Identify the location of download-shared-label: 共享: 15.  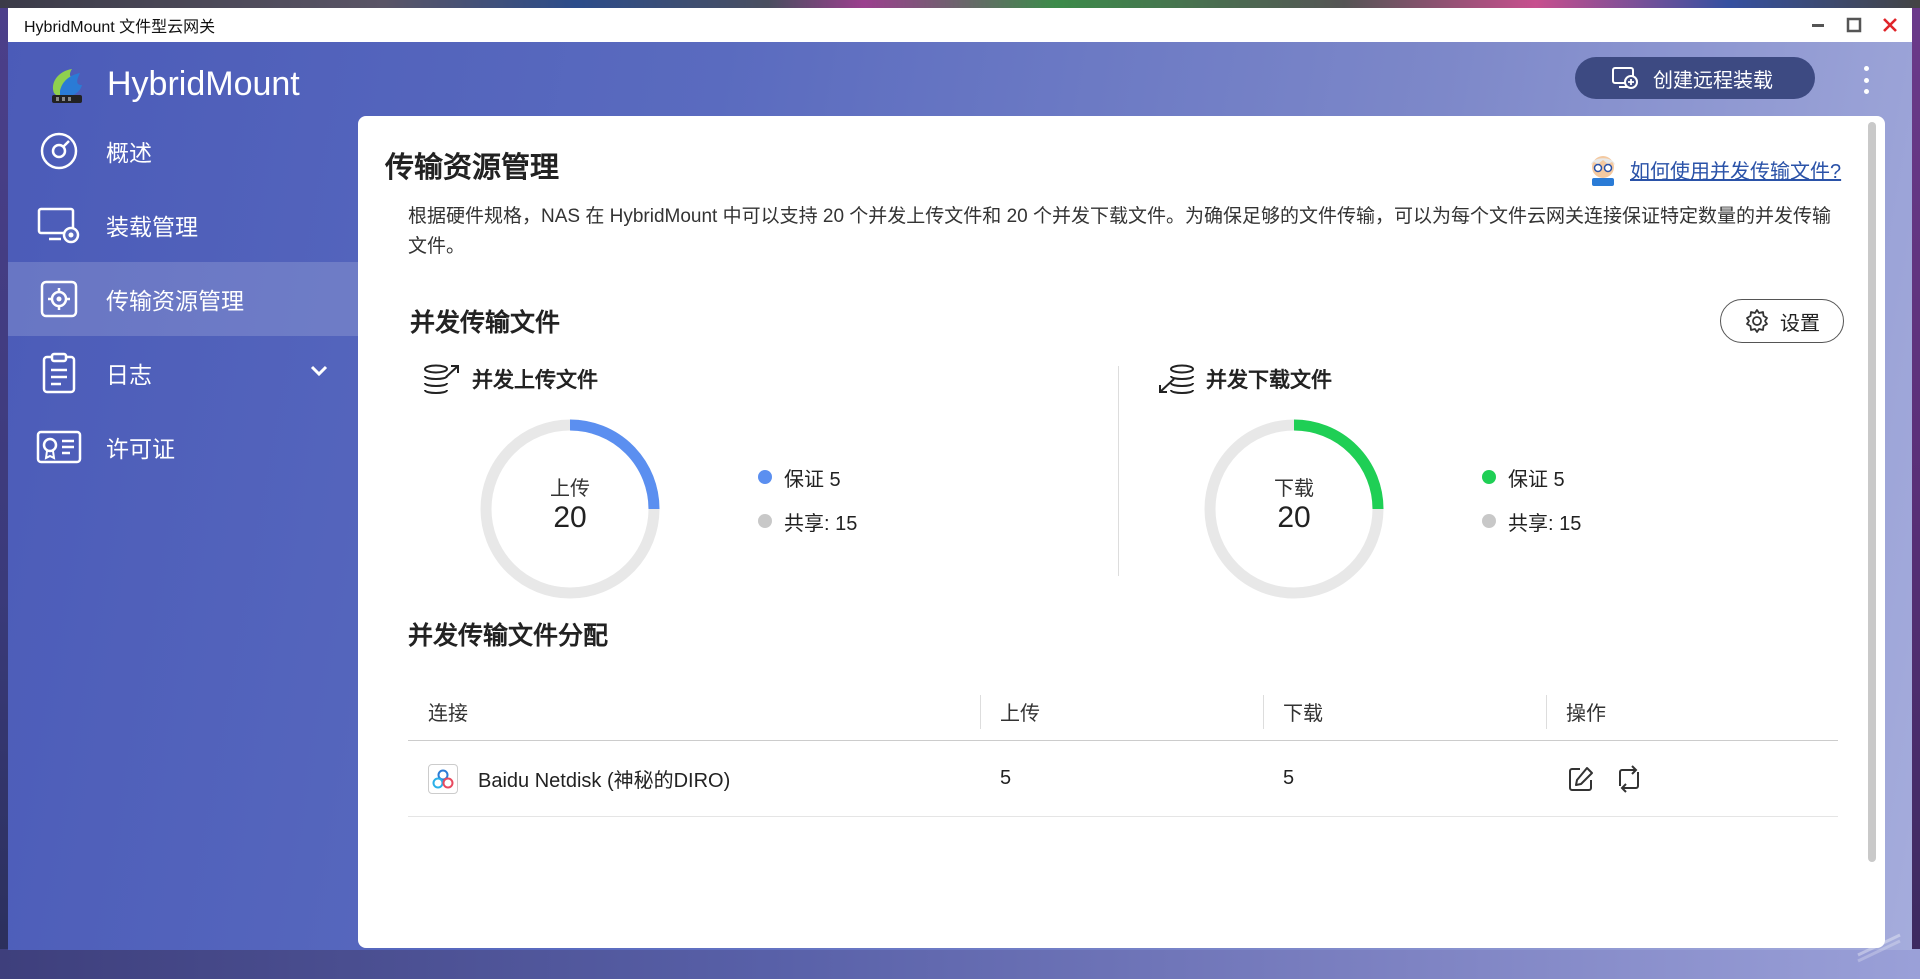
(1545, 523).